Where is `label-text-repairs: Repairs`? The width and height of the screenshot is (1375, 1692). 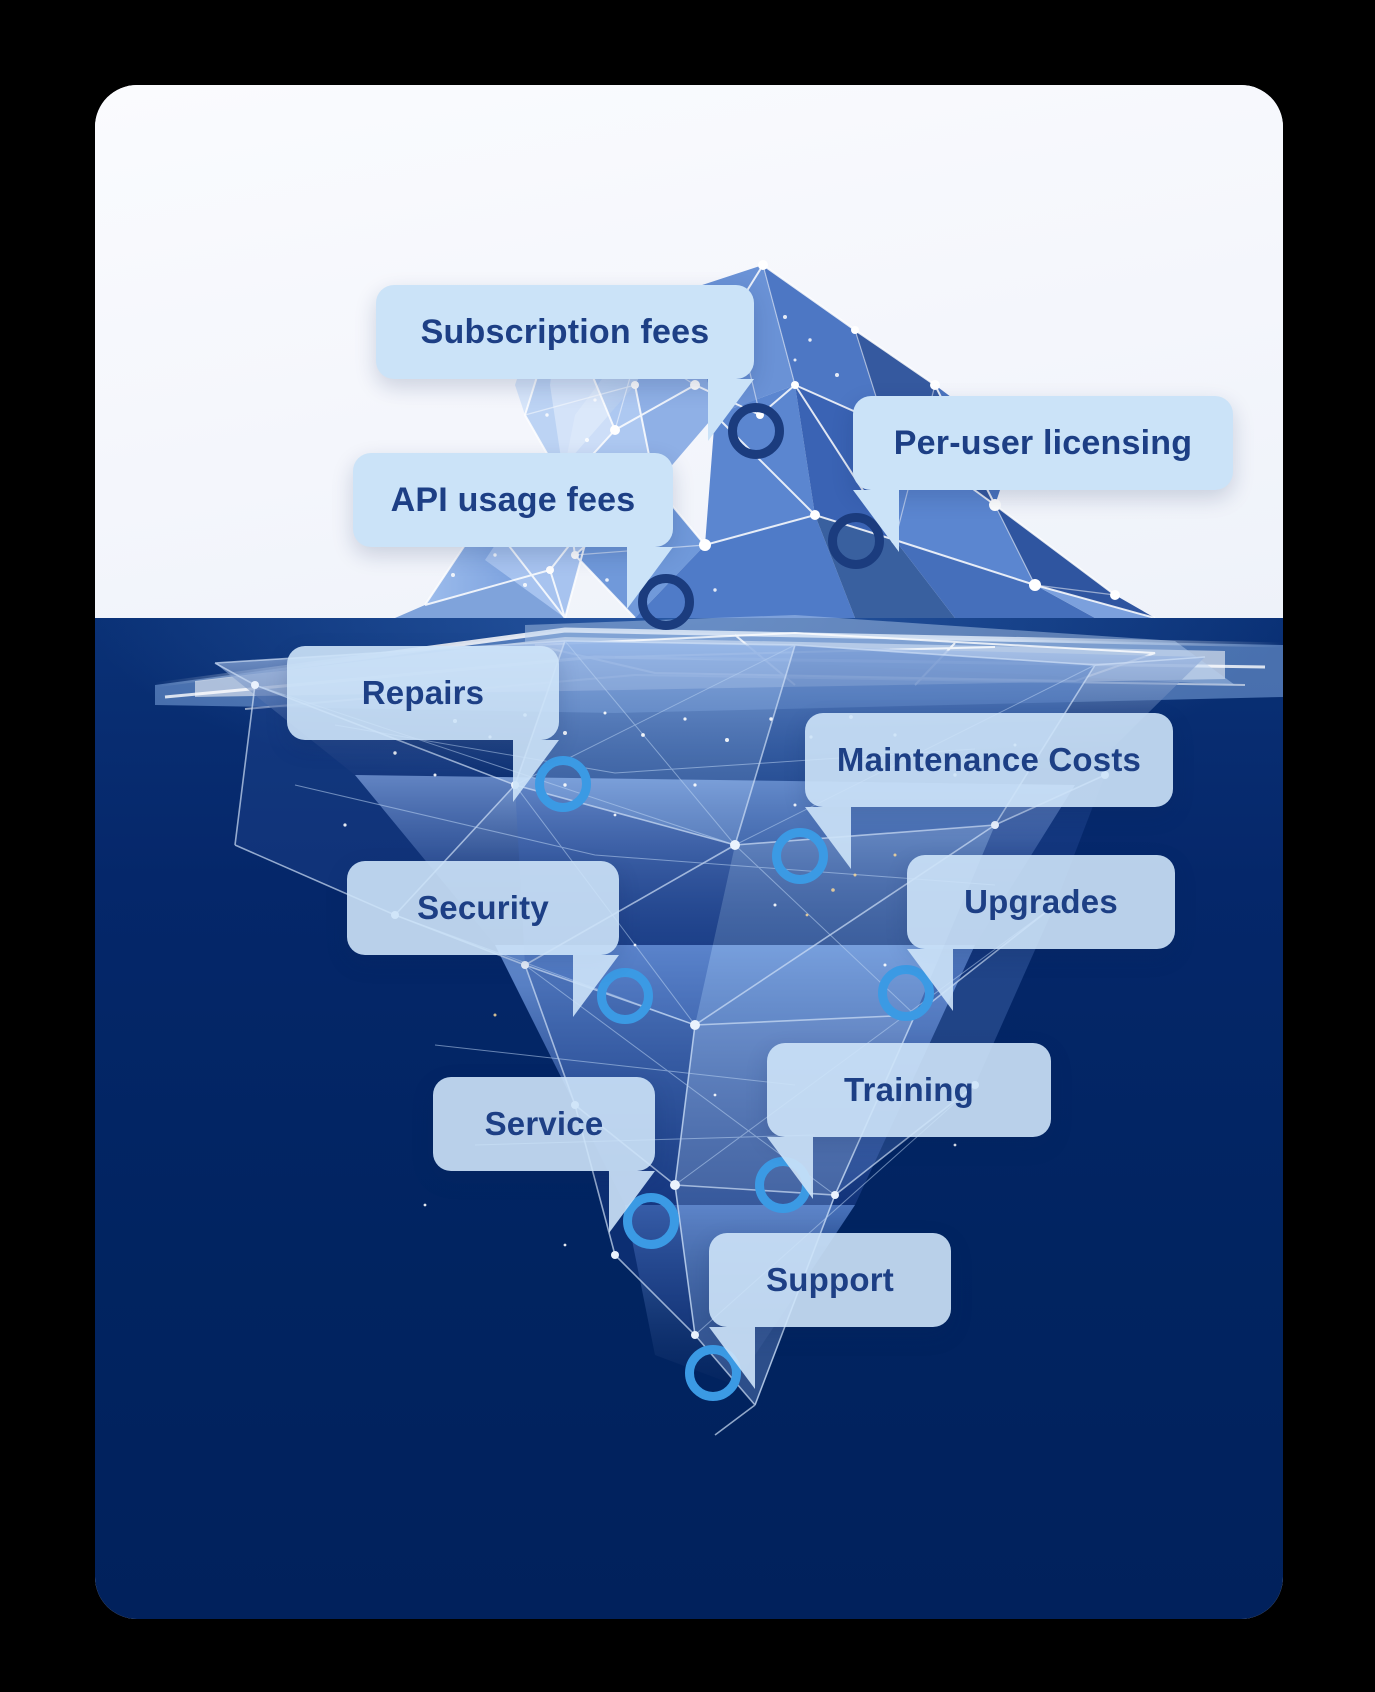
label-text-repairs: Repairs is located at coordinates (423, 692).